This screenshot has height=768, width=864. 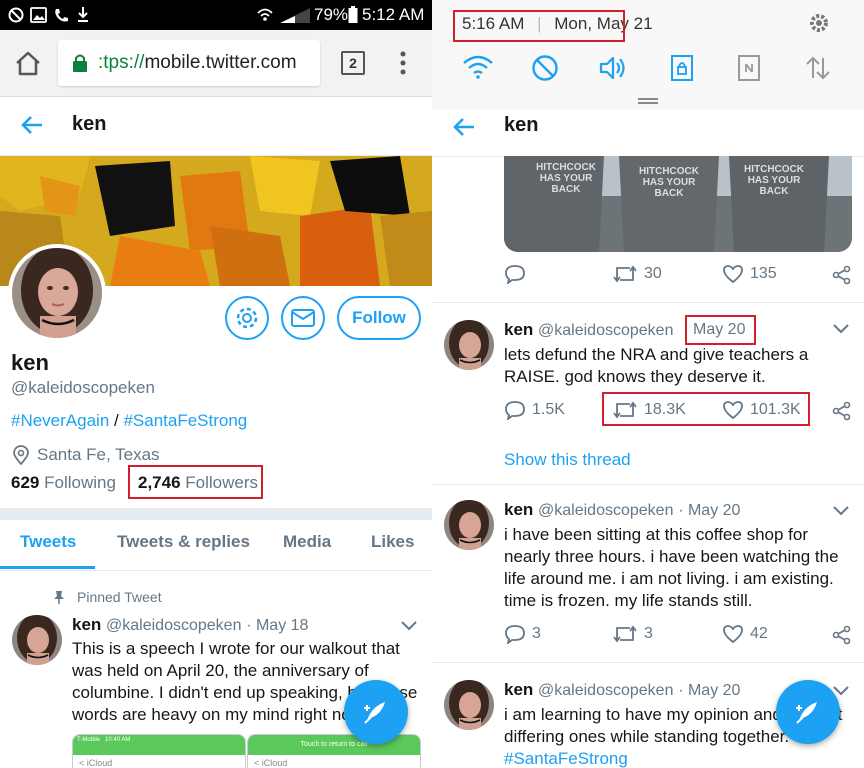 I want to click on message-button, so click(x=303, y=318).